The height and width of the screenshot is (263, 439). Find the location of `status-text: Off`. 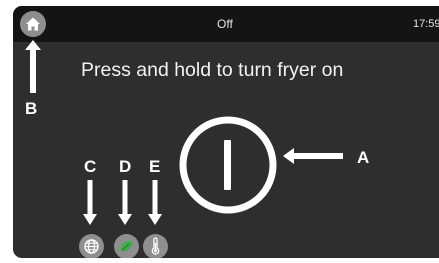

status-text: Off is located at coordinates (225, 24).